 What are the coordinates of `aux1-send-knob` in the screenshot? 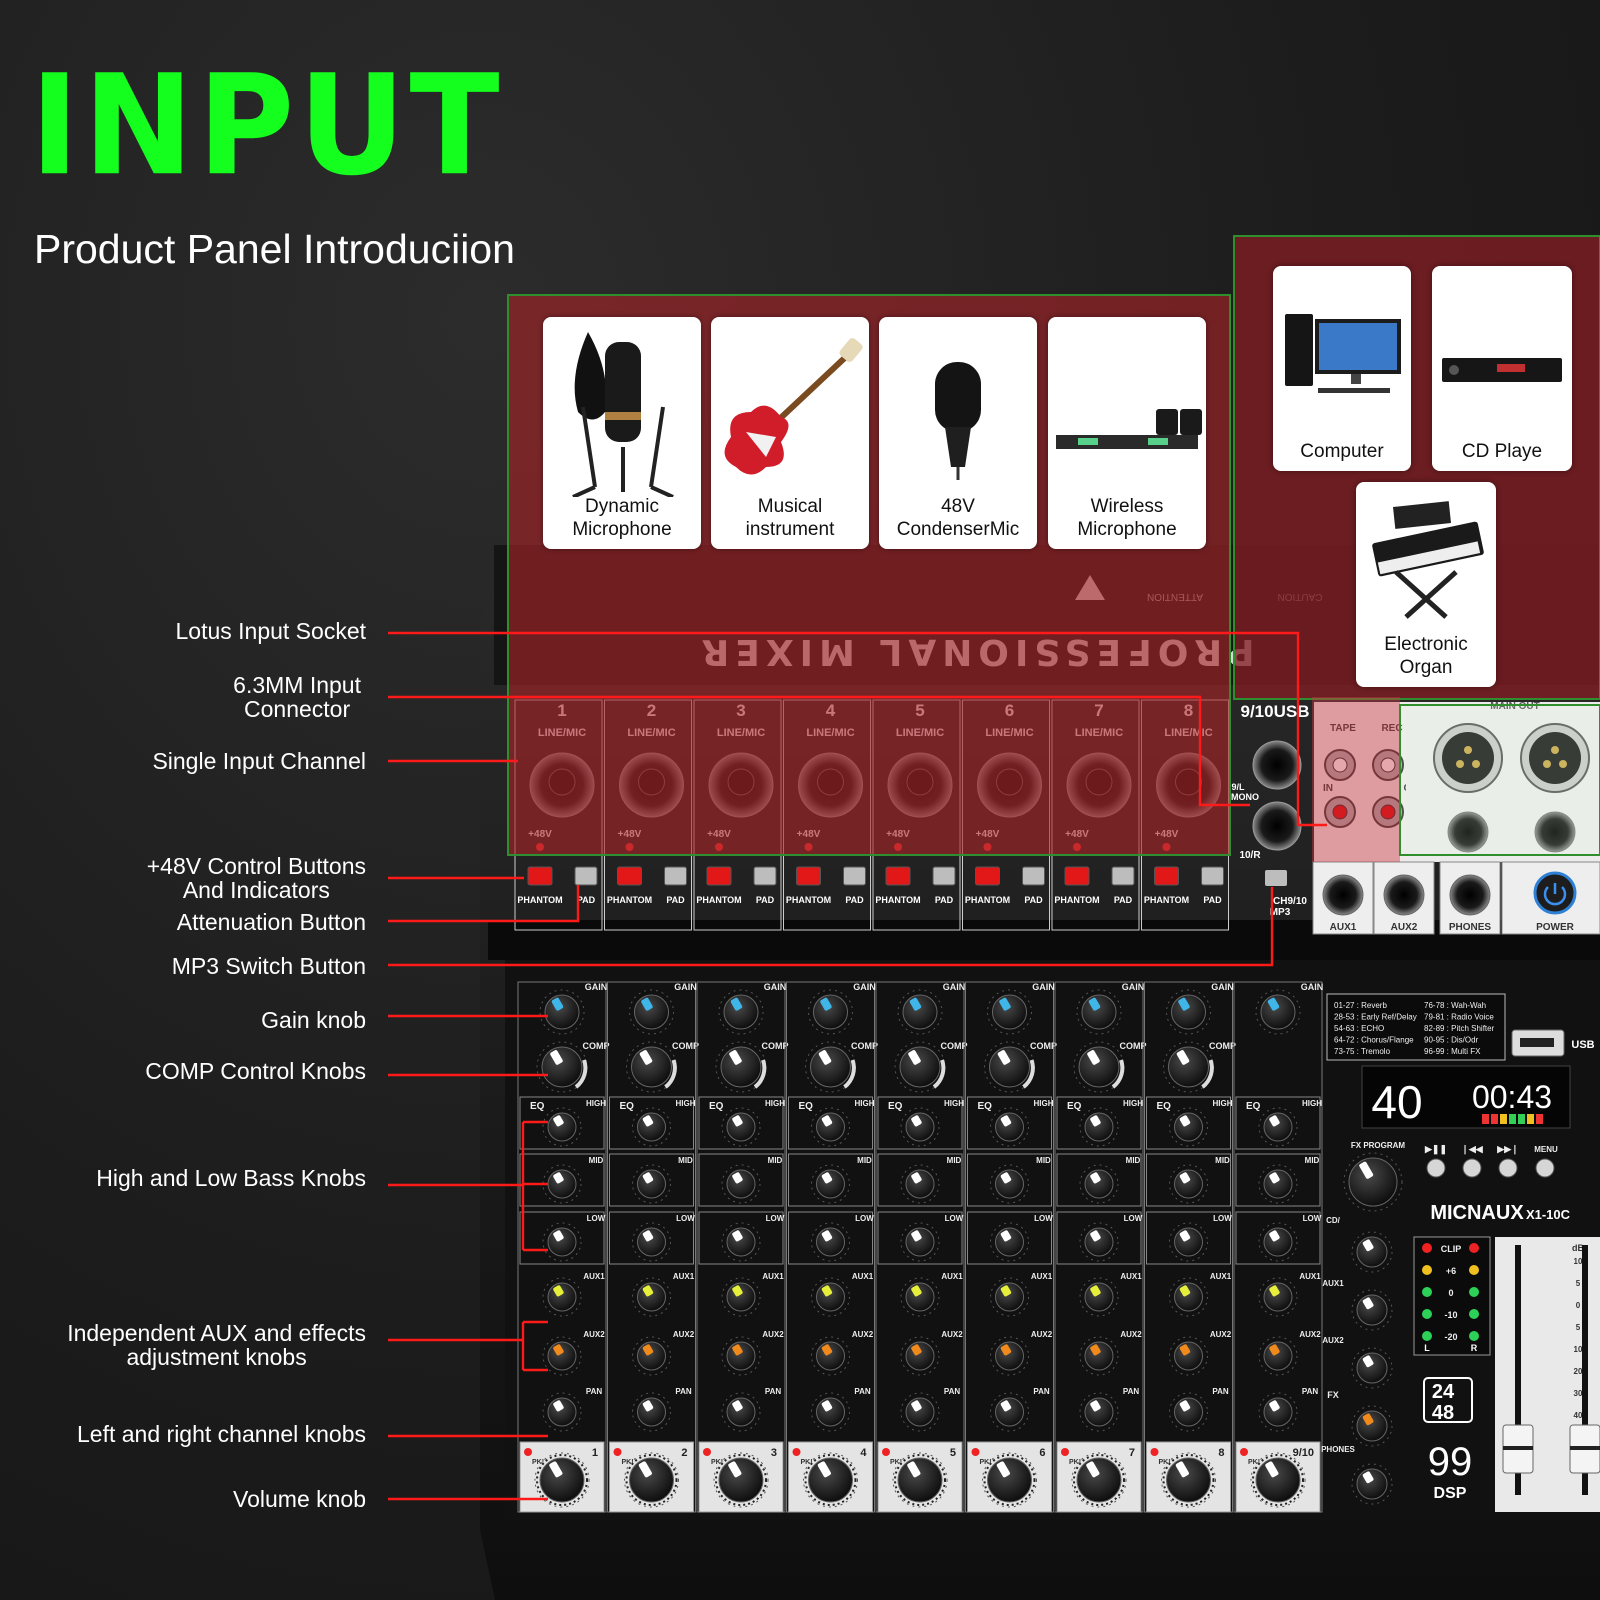 It's located at (1372, 1310).